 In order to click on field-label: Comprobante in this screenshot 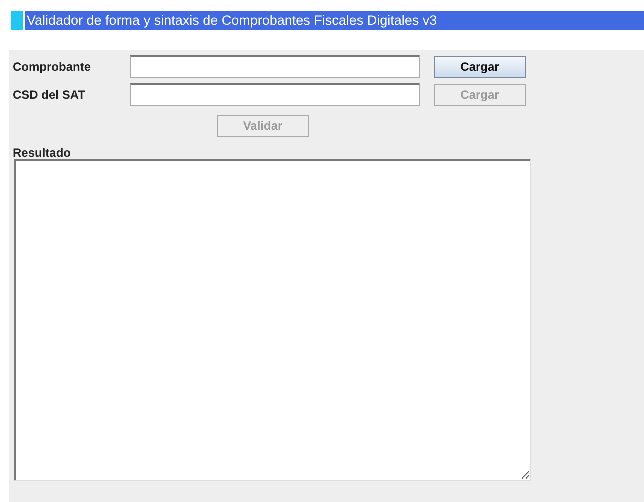, I will do `click(52, 67)`.